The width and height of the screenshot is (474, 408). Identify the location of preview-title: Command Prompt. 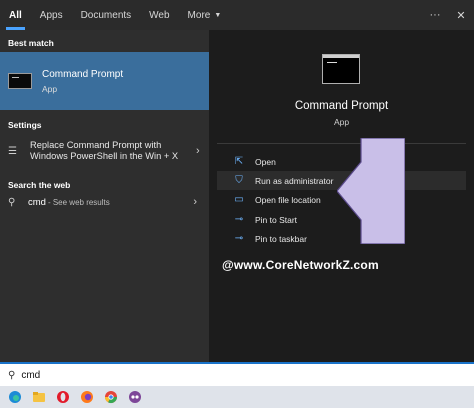
(341, 106).